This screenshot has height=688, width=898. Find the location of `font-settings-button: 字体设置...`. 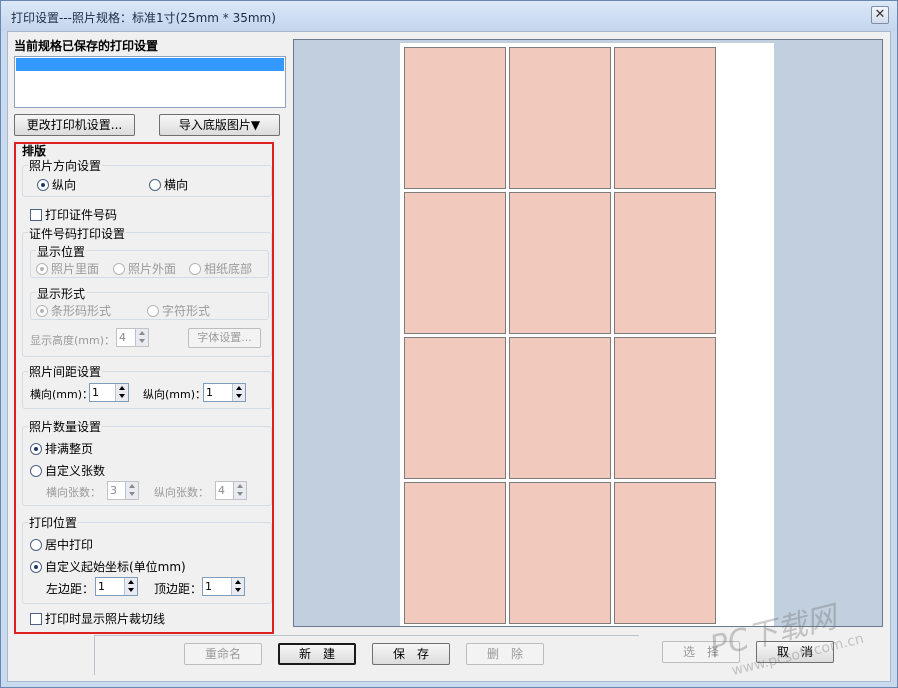

font-settings-button: 字体设置... is located at coordinates (224, 338).